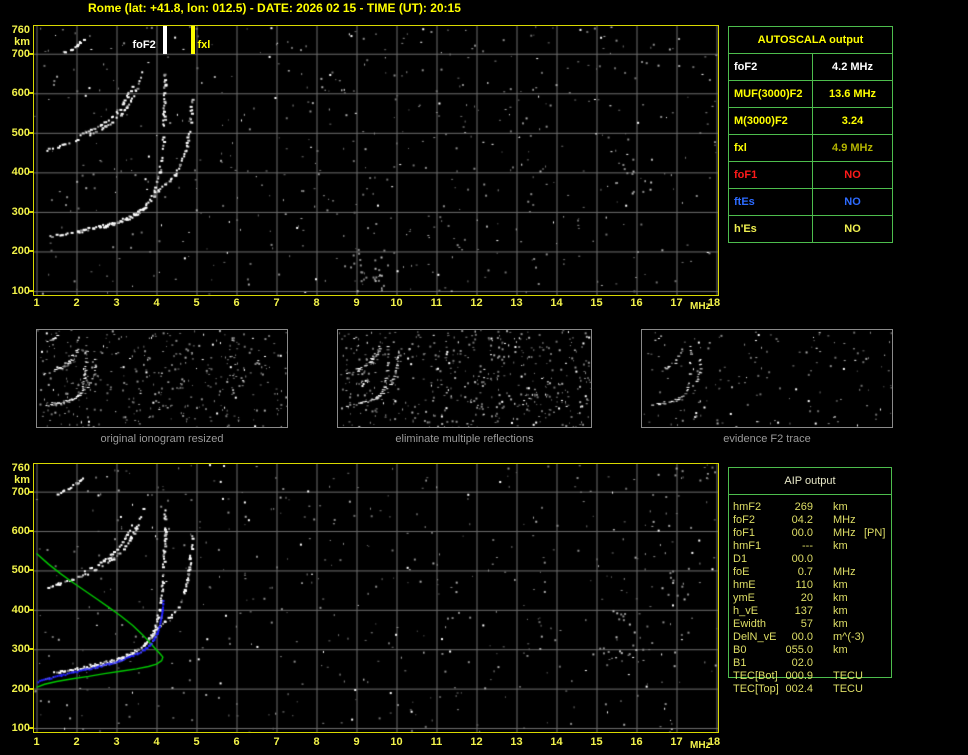  What do you see at coordinates (767, 439) in the screenshot?
I see `thumbnail-caption-evidence: evidence F2 trace` at bounding box center [767, 439].